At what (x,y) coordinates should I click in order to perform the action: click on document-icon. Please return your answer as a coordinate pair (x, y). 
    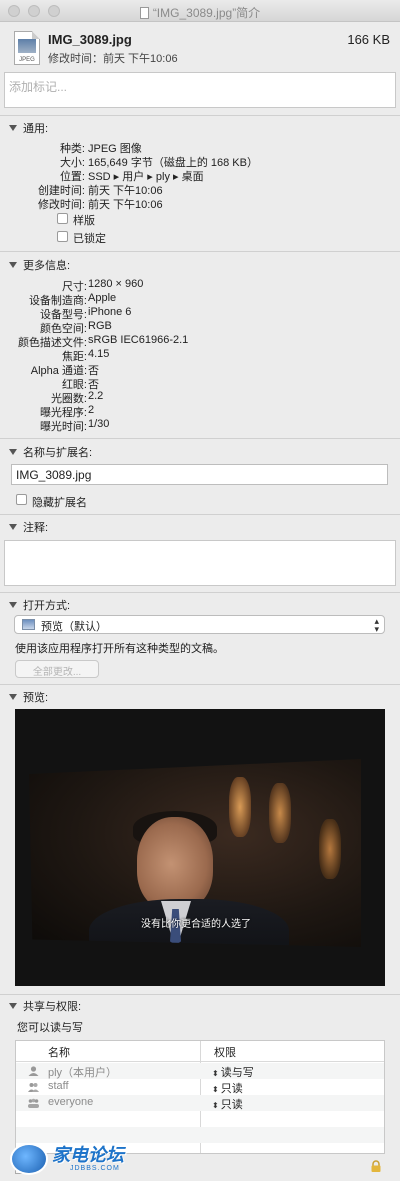
    Looking at the image, I should click on (144, 13).